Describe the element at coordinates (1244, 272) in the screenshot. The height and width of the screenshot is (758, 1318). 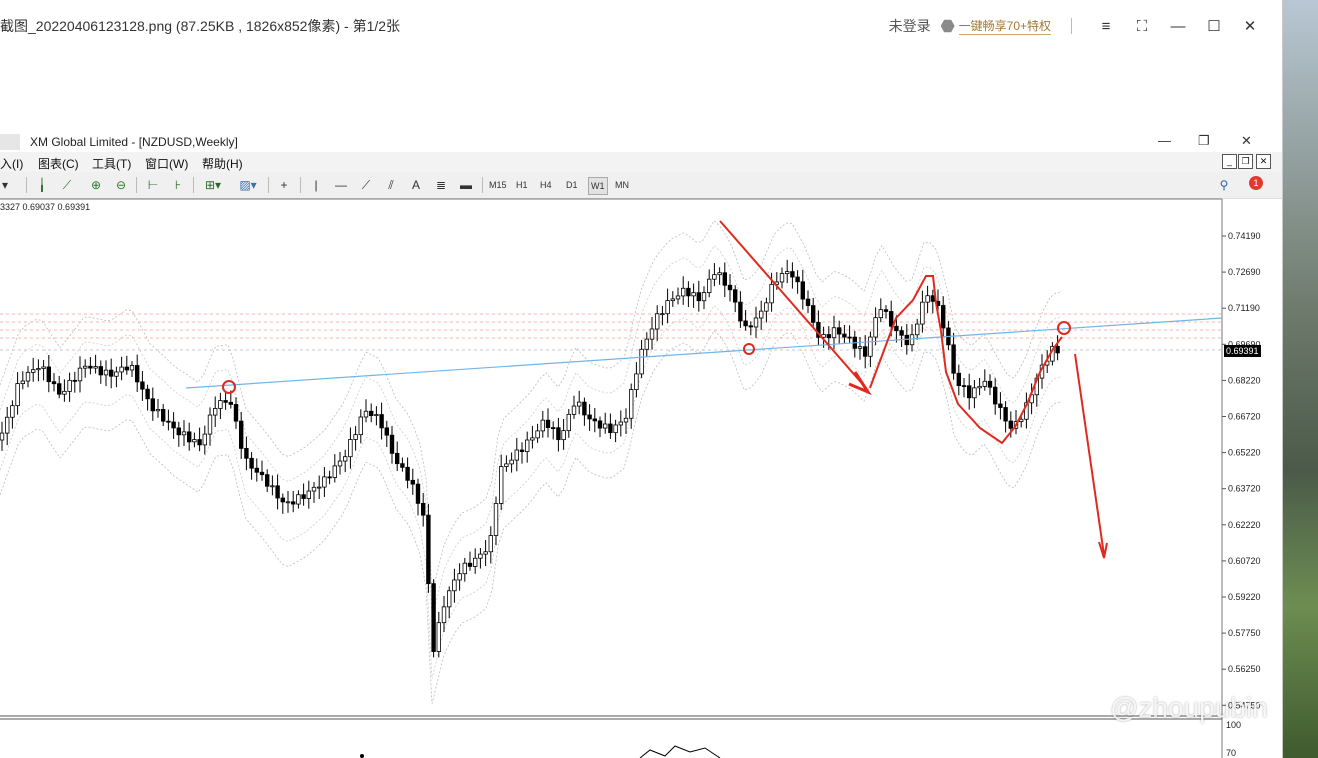
I see `price-tick-label: 0.72690` at that location.